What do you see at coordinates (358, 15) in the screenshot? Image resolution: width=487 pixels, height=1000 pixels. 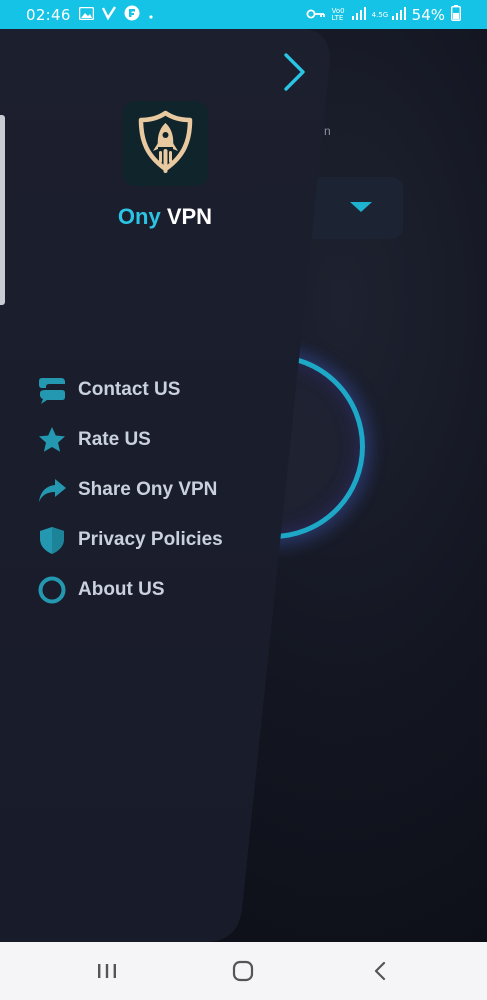 I see `signal-icon` at bounding box center [358, 15].